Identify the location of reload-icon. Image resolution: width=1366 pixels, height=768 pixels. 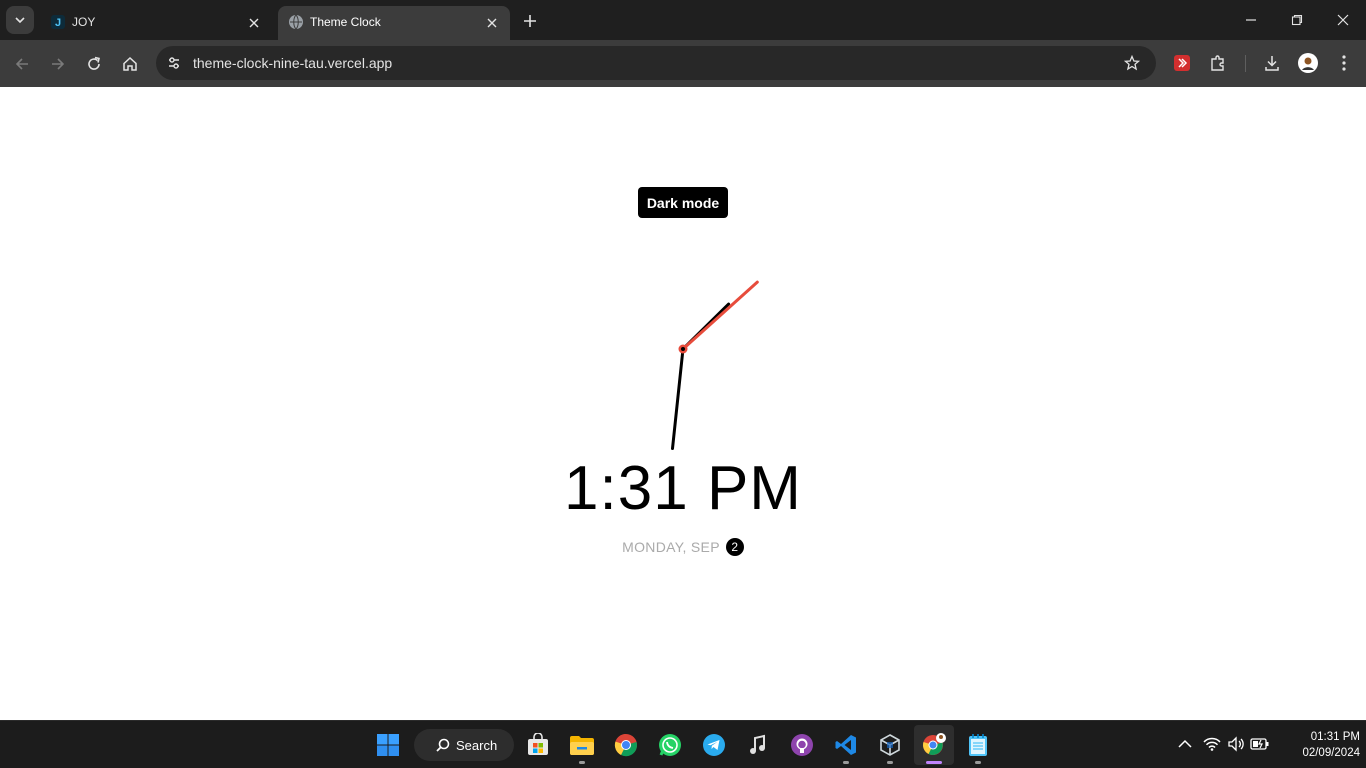
(94, 63).